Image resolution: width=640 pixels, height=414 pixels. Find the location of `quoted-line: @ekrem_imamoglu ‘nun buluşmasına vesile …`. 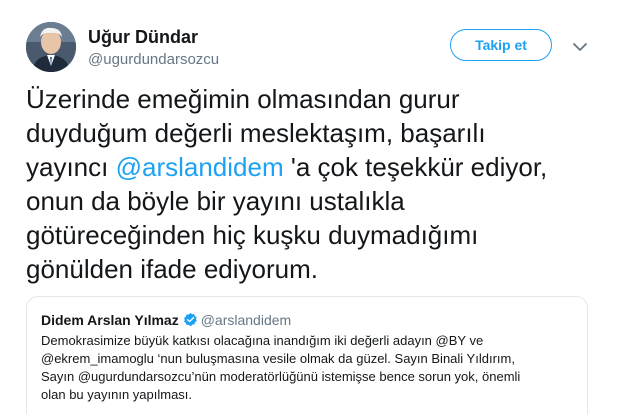

quoted-line: @ekrem_imamoglu ‘nun buluşmasına vesile … is located at coordinates (278, 358).